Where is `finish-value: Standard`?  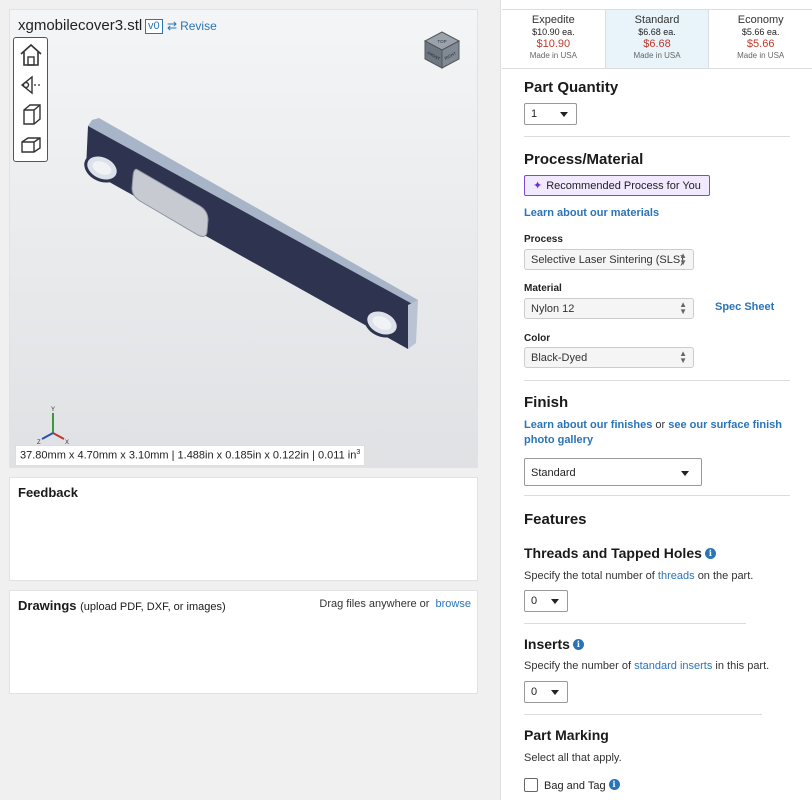 finish-value: Standard is located at coordinates (553, 473).